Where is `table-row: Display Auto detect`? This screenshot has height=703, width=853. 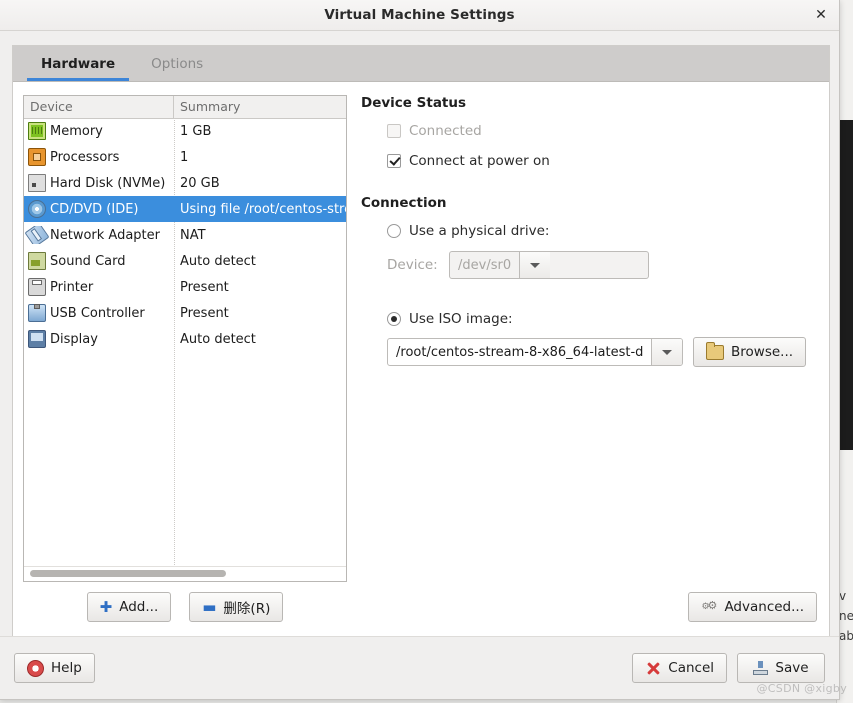 table-row: Display Auto detect is located at coordinates (185, 339).